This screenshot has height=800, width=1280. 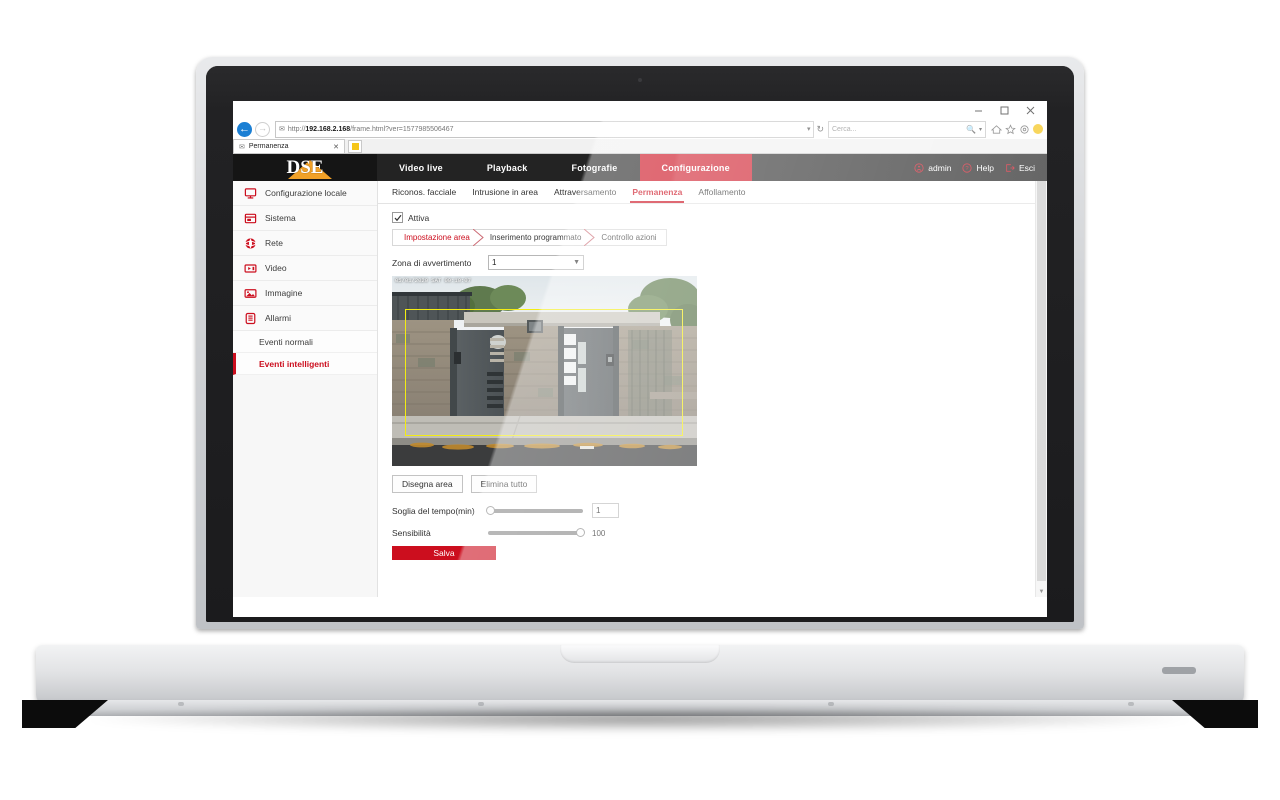 I want to click on crumb-label: Inserimento programmato, so click(x=535, y=237).